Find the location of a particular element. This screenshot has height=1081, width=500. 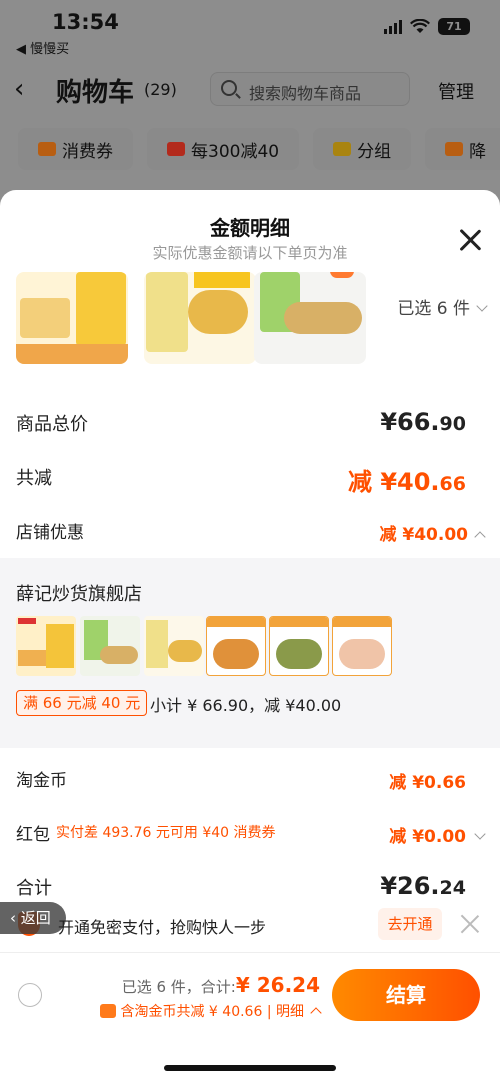

banner-text: 开通免密支付，抢购快人一步 is located at coordinates (162, 927).